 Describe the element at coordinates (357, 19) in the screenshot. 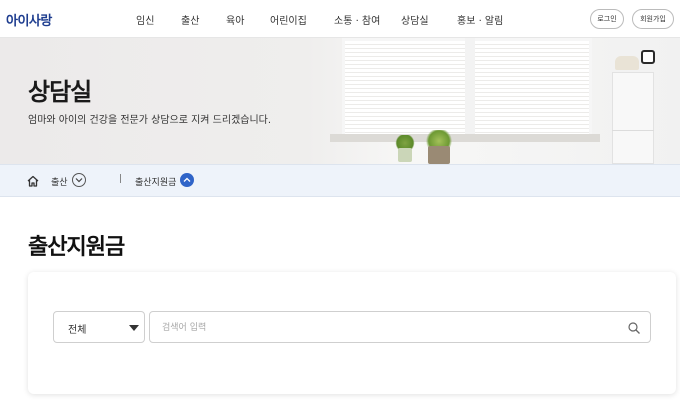

I see `nav-item-community: 소통 · 참여` at that location.